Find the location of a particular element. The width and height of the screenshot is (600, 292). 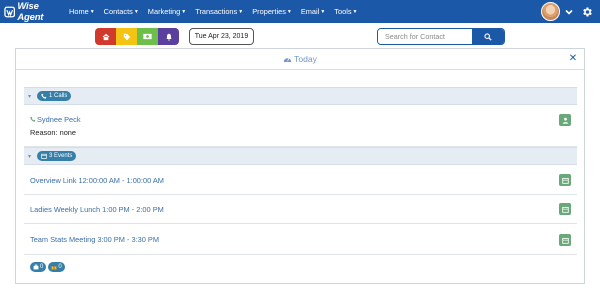

quick-money-button is located at coordinates (147, 36).